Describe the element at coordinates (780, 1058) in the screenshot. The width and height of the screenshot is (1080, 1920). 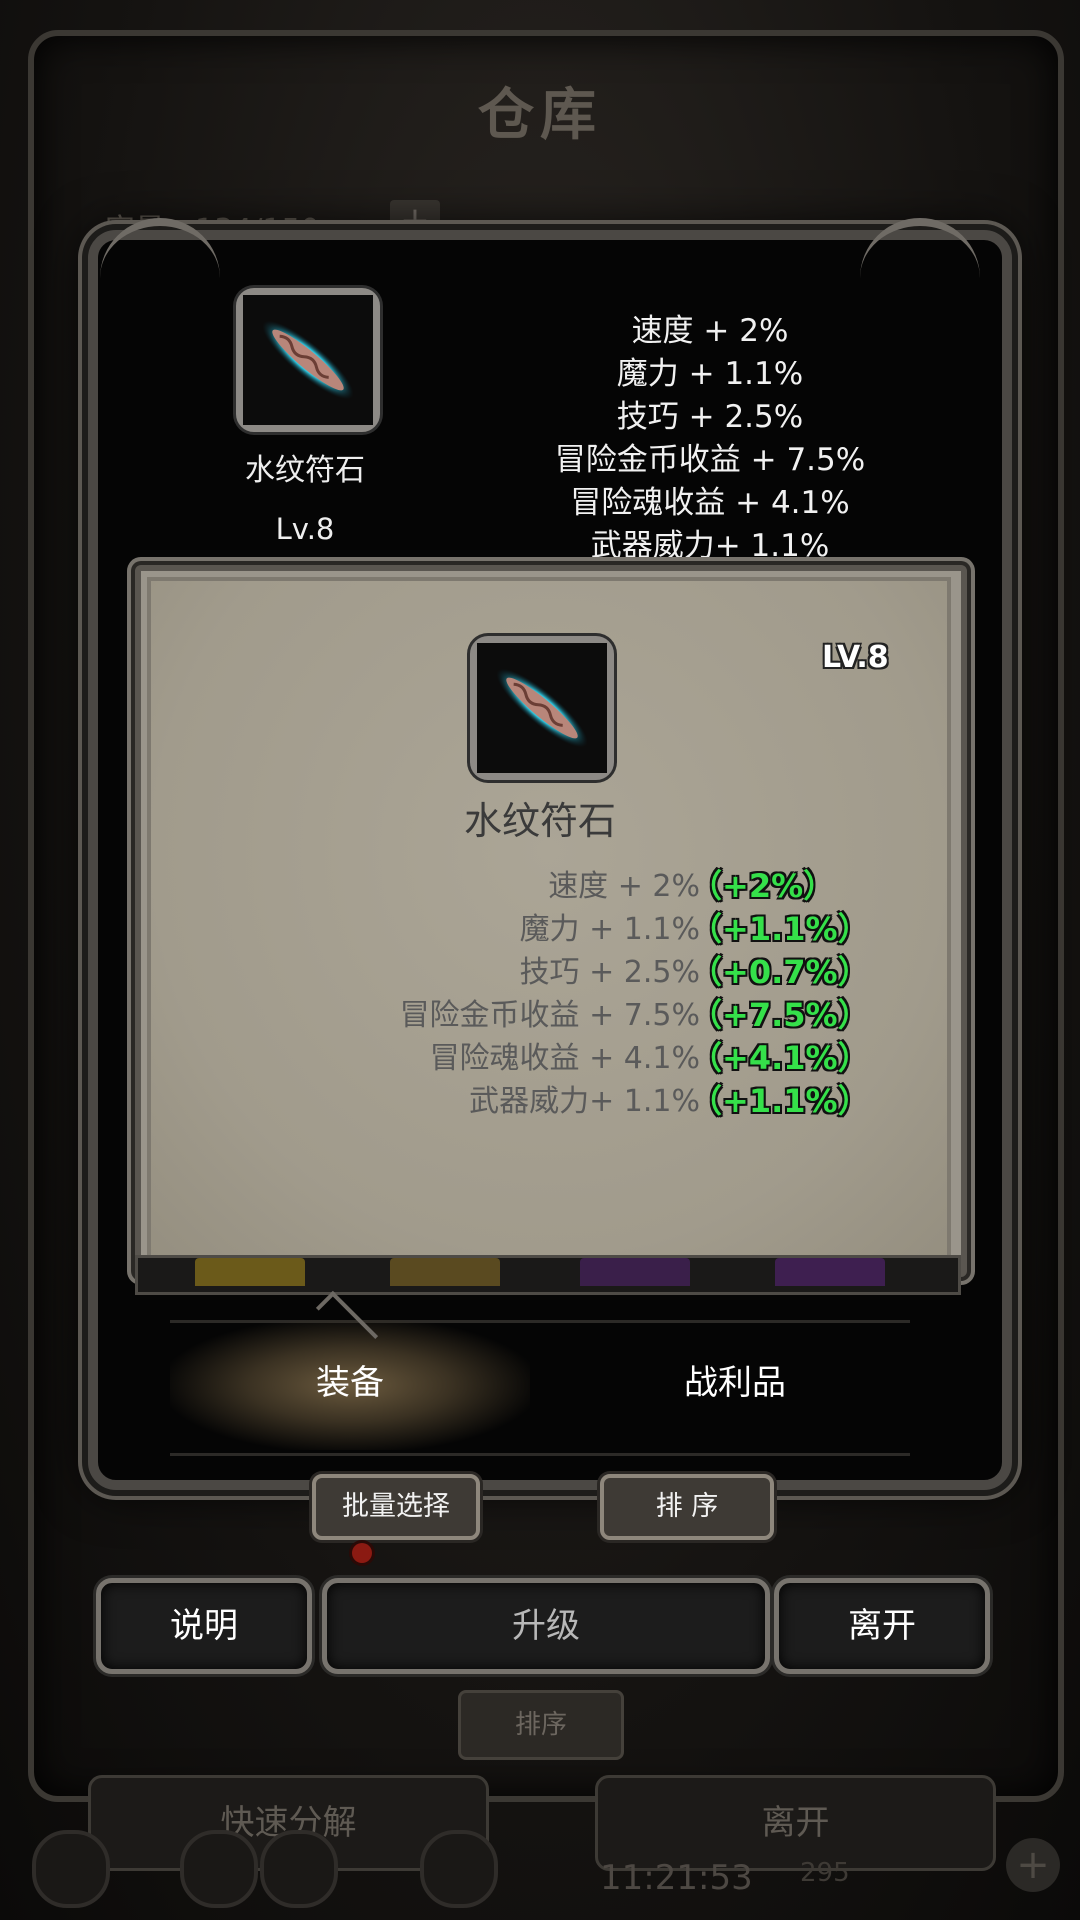
I see `stat-delta: （+4.1%）` at that location.